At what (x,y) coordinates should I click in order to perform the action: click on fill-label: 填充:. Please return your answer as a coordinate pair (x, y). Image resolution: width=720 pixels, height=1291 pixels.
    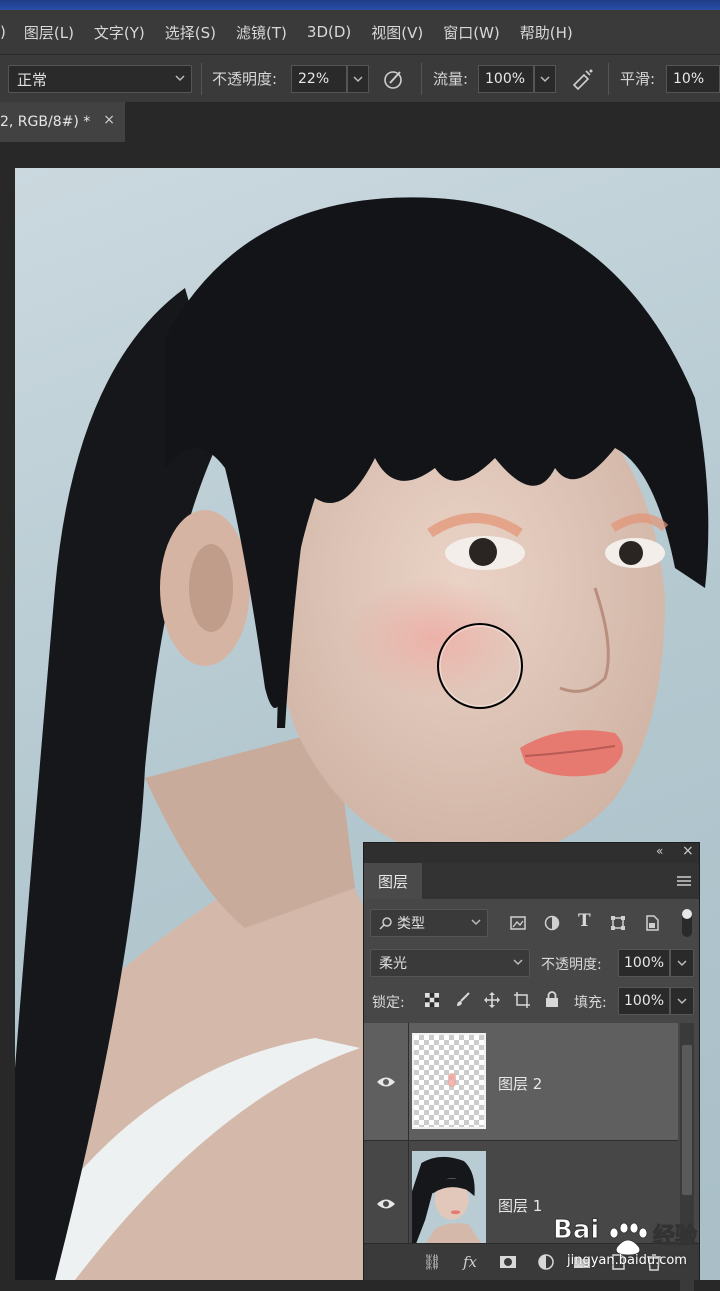
    Looking at the image, I should click on (590, 1003).